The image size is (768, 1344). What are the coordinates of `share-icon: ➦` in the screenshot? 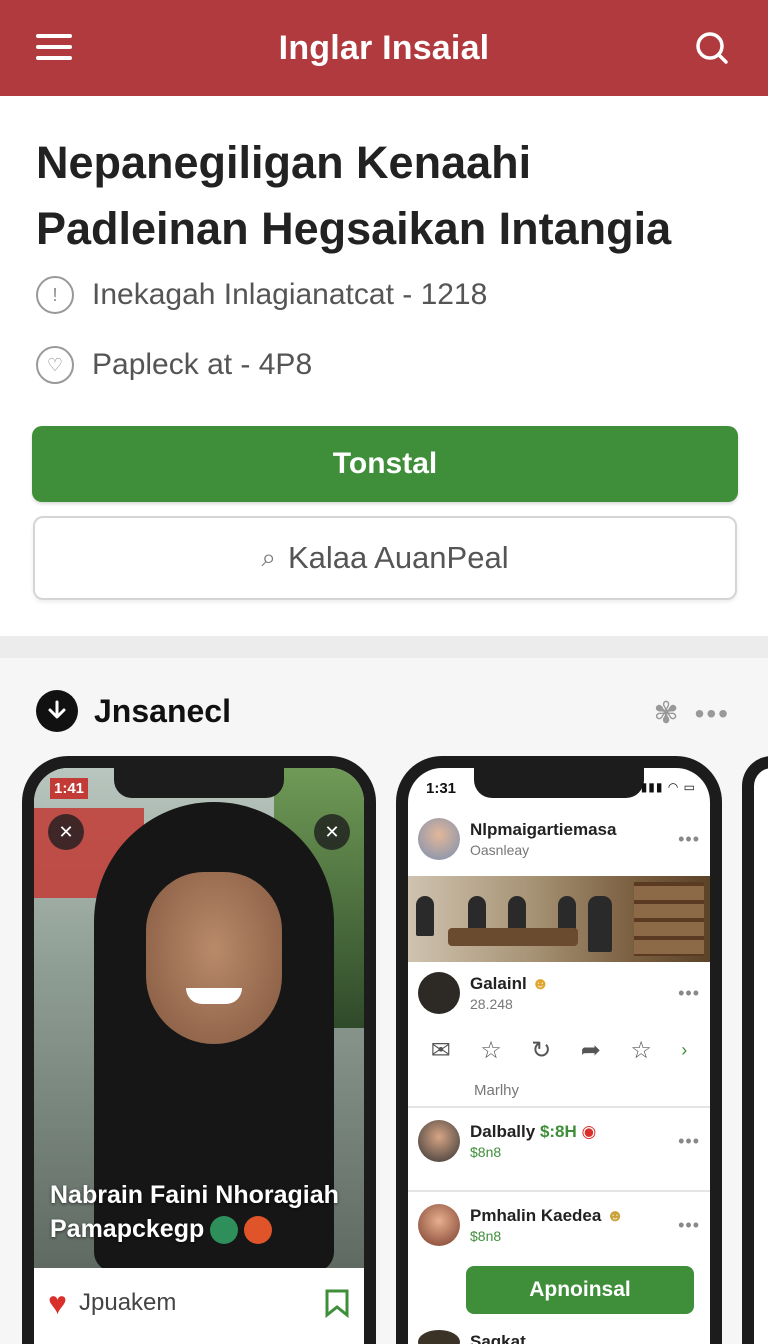 It's located at (591, 1050).